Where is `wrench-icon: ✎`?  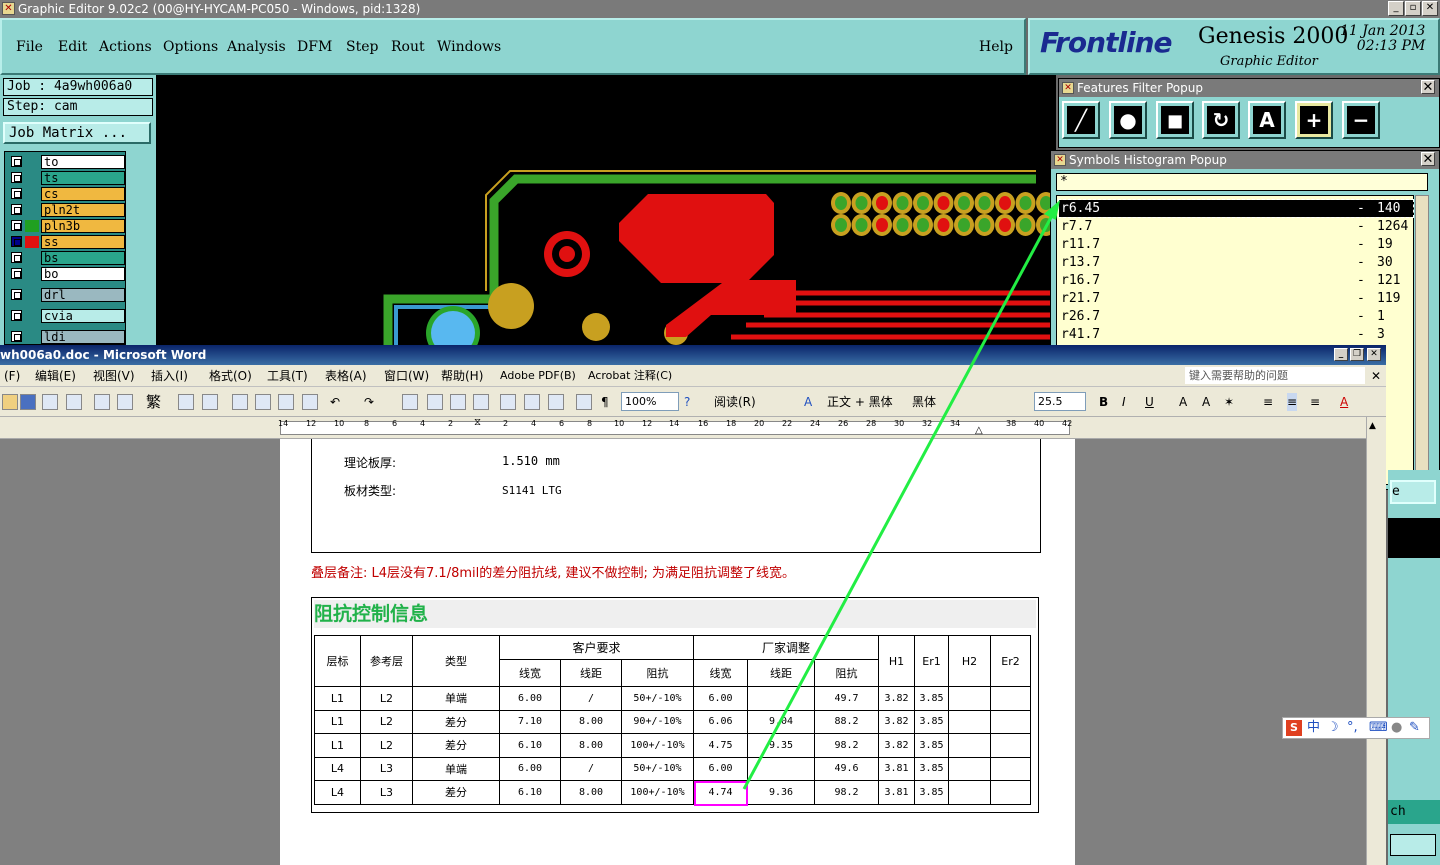 wrench-icon: ✎ is located at coordinates (1414, 728).